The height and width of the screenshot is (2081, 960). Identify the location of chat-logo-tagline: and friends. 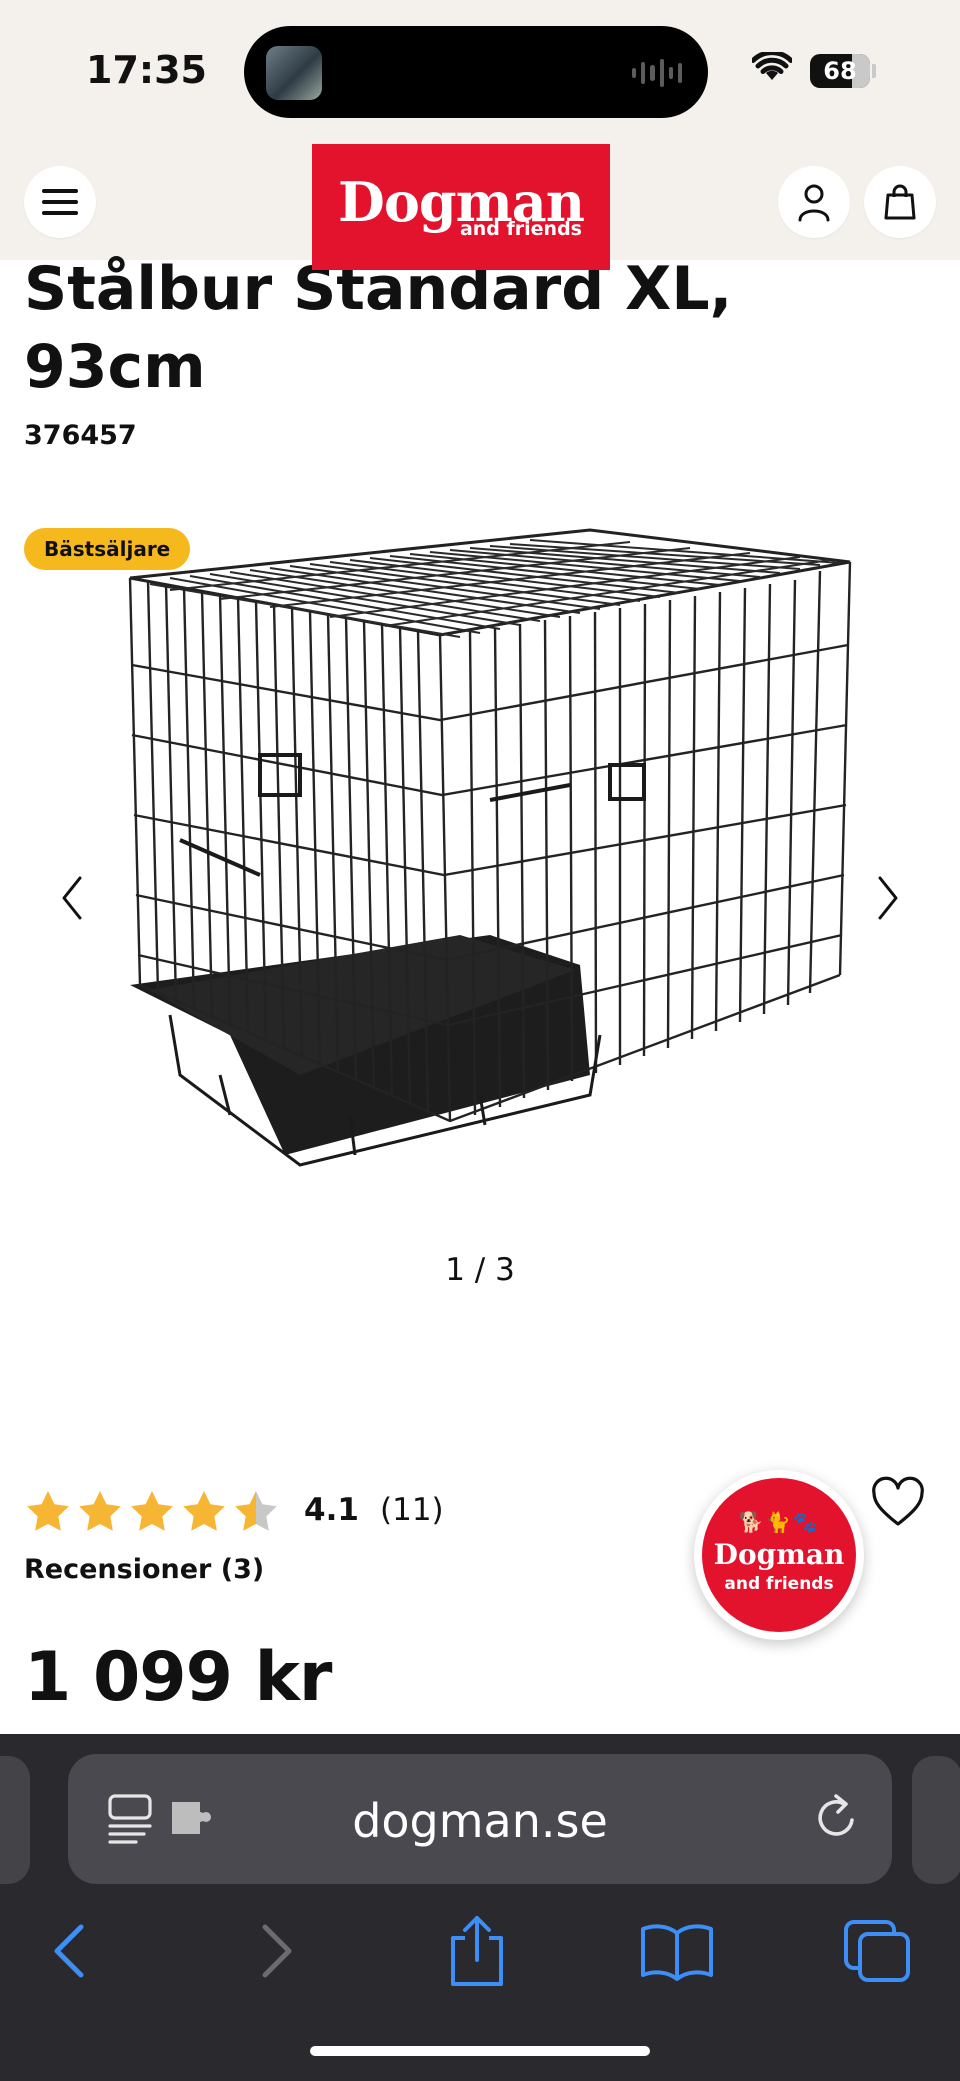
(779, 1584).